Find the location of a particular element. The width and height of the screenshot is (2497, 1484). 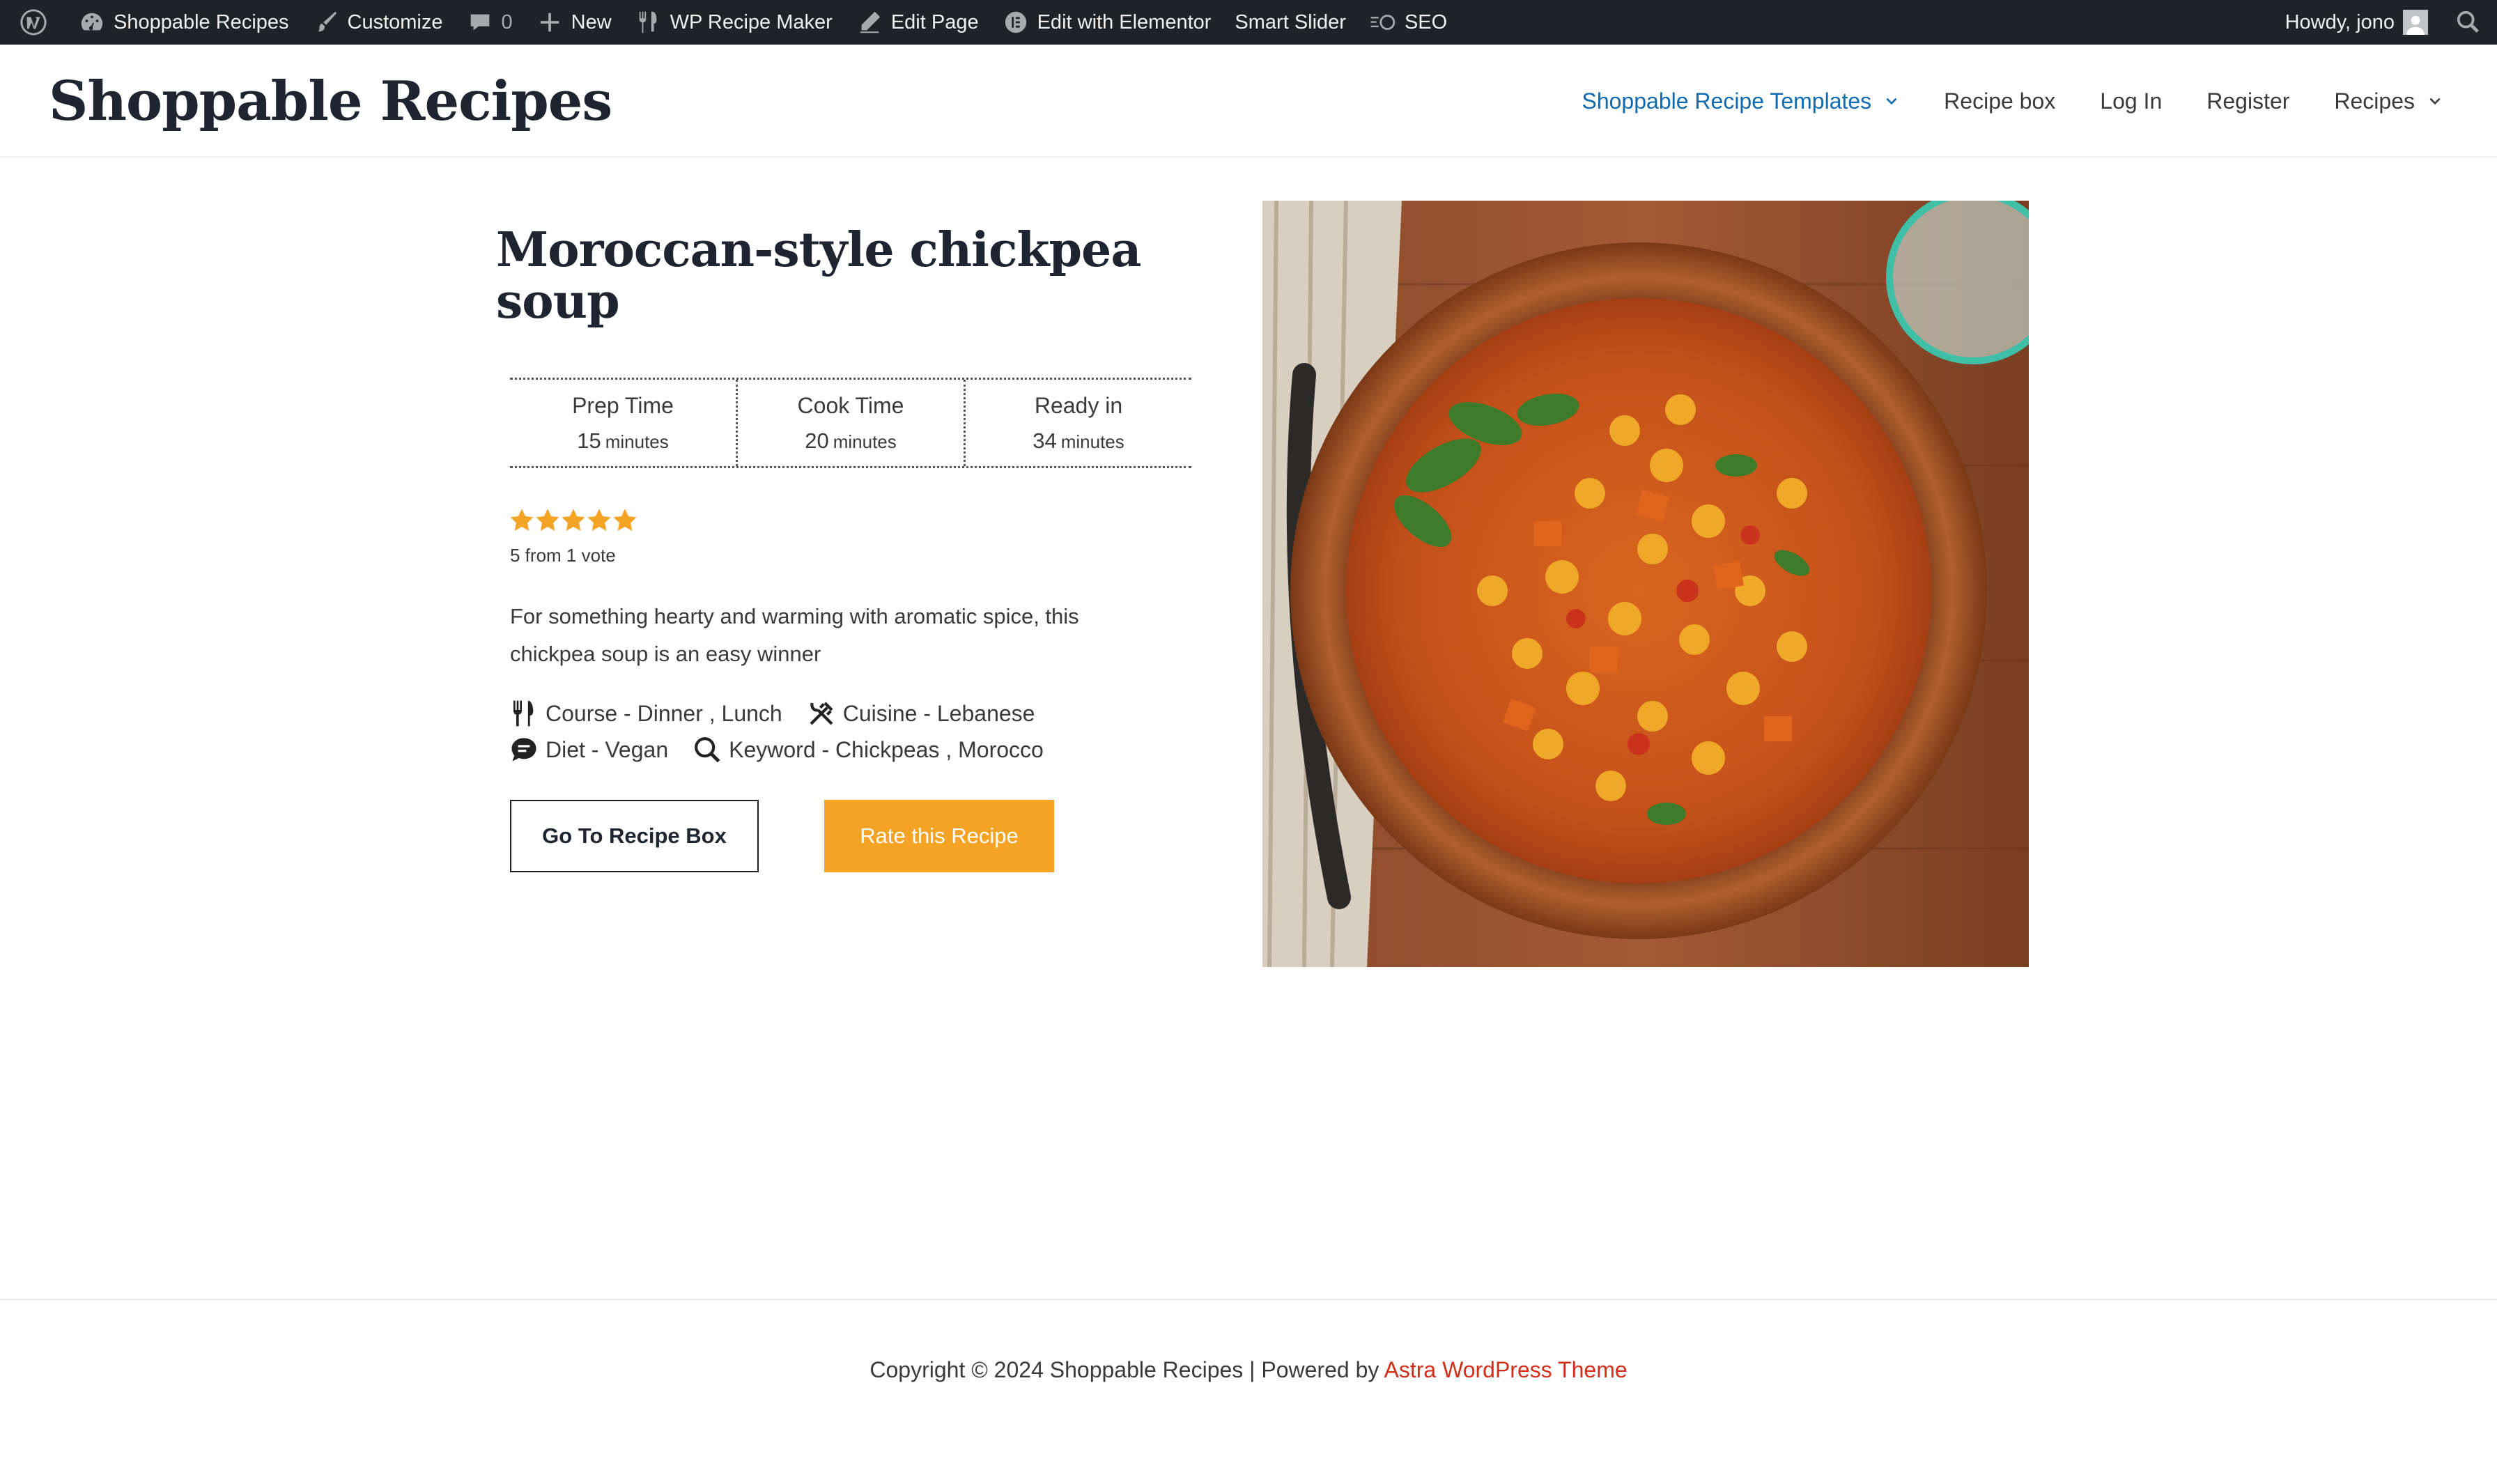

admin-account-link: Howdy, jono is located at coordinates (2356, 22).